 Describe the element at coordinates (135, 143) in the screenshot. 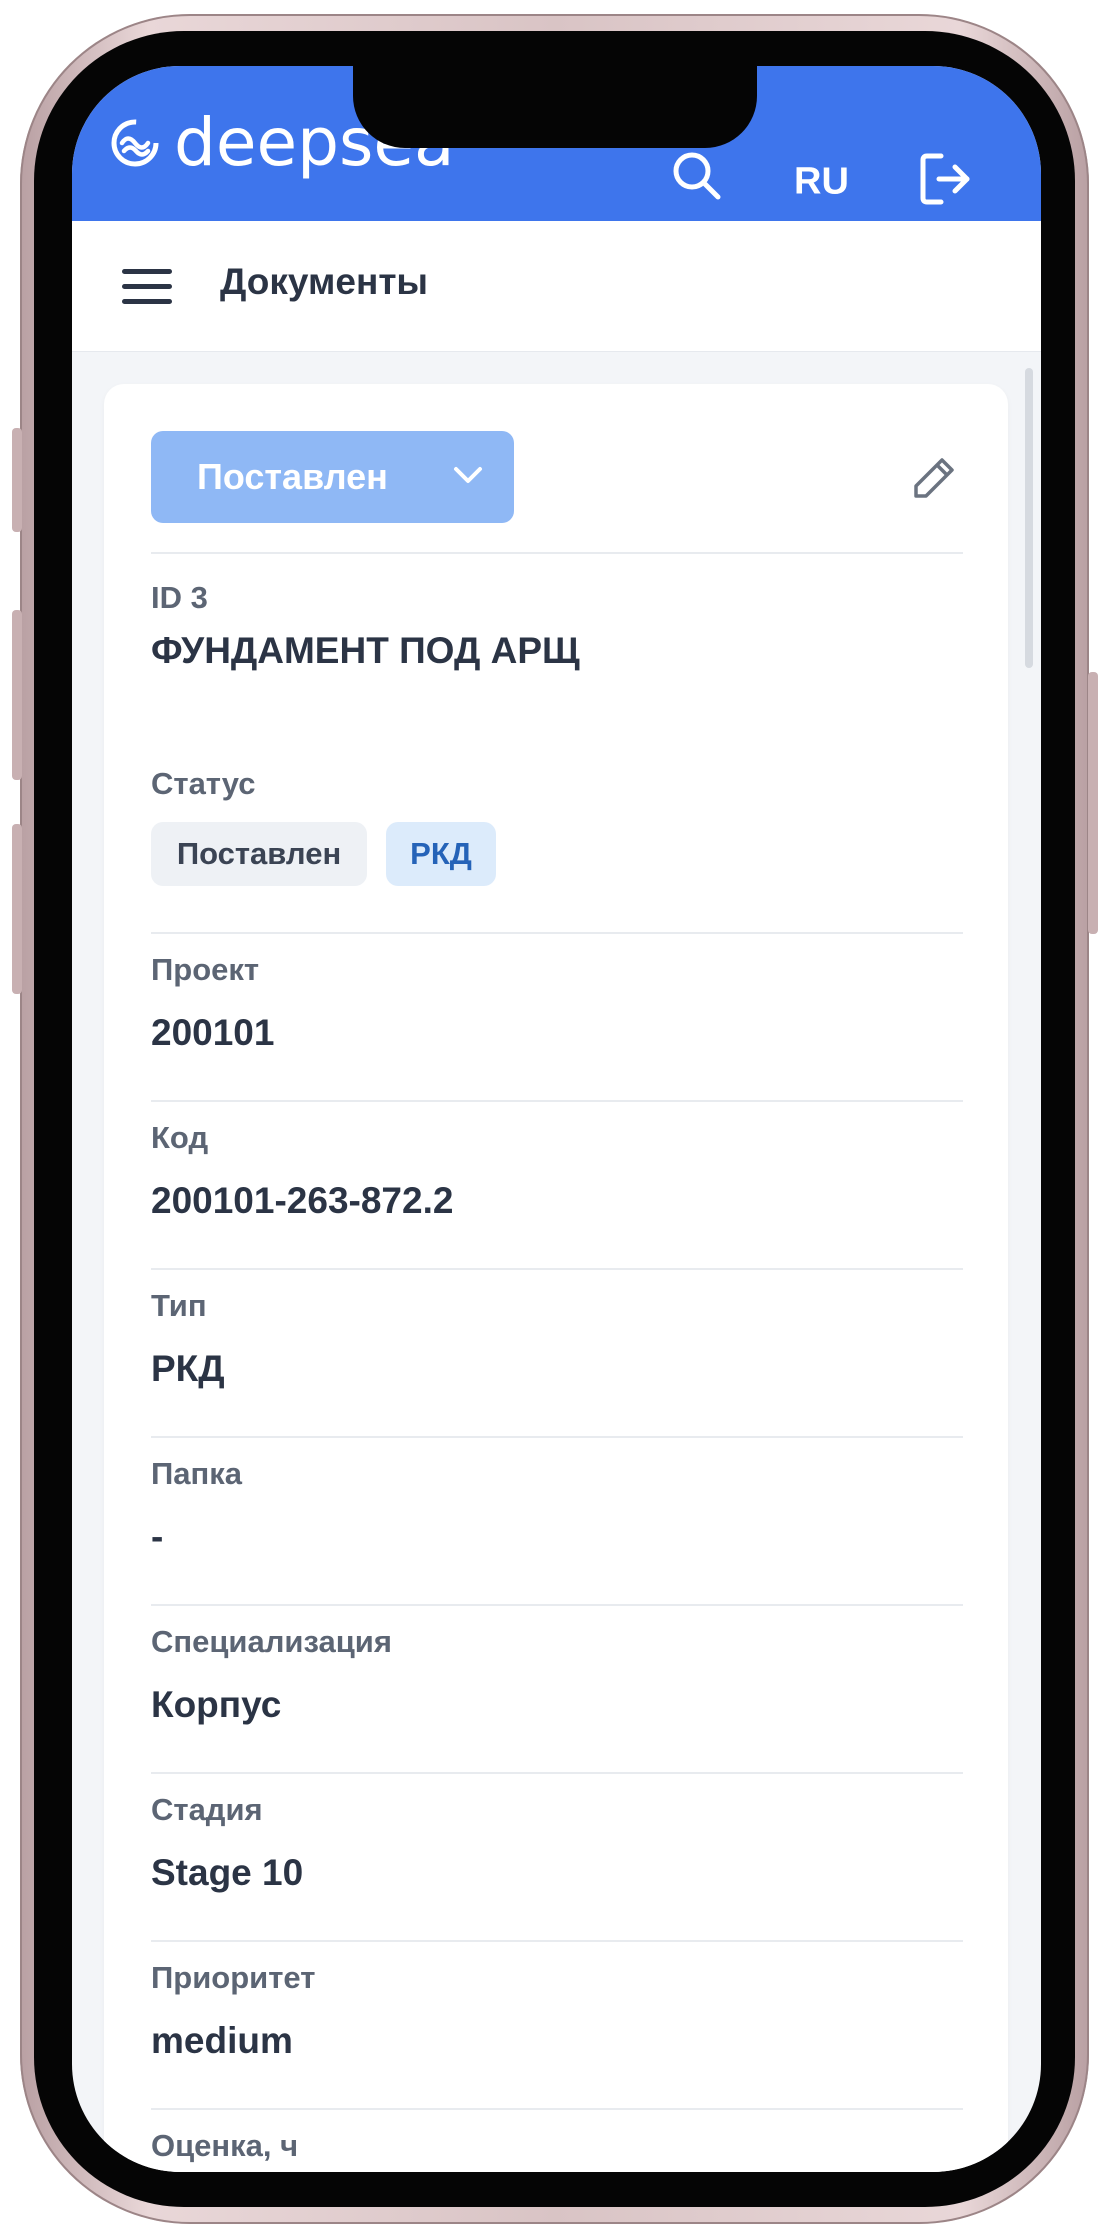

I see `deepsea-logo-icon` at that location.